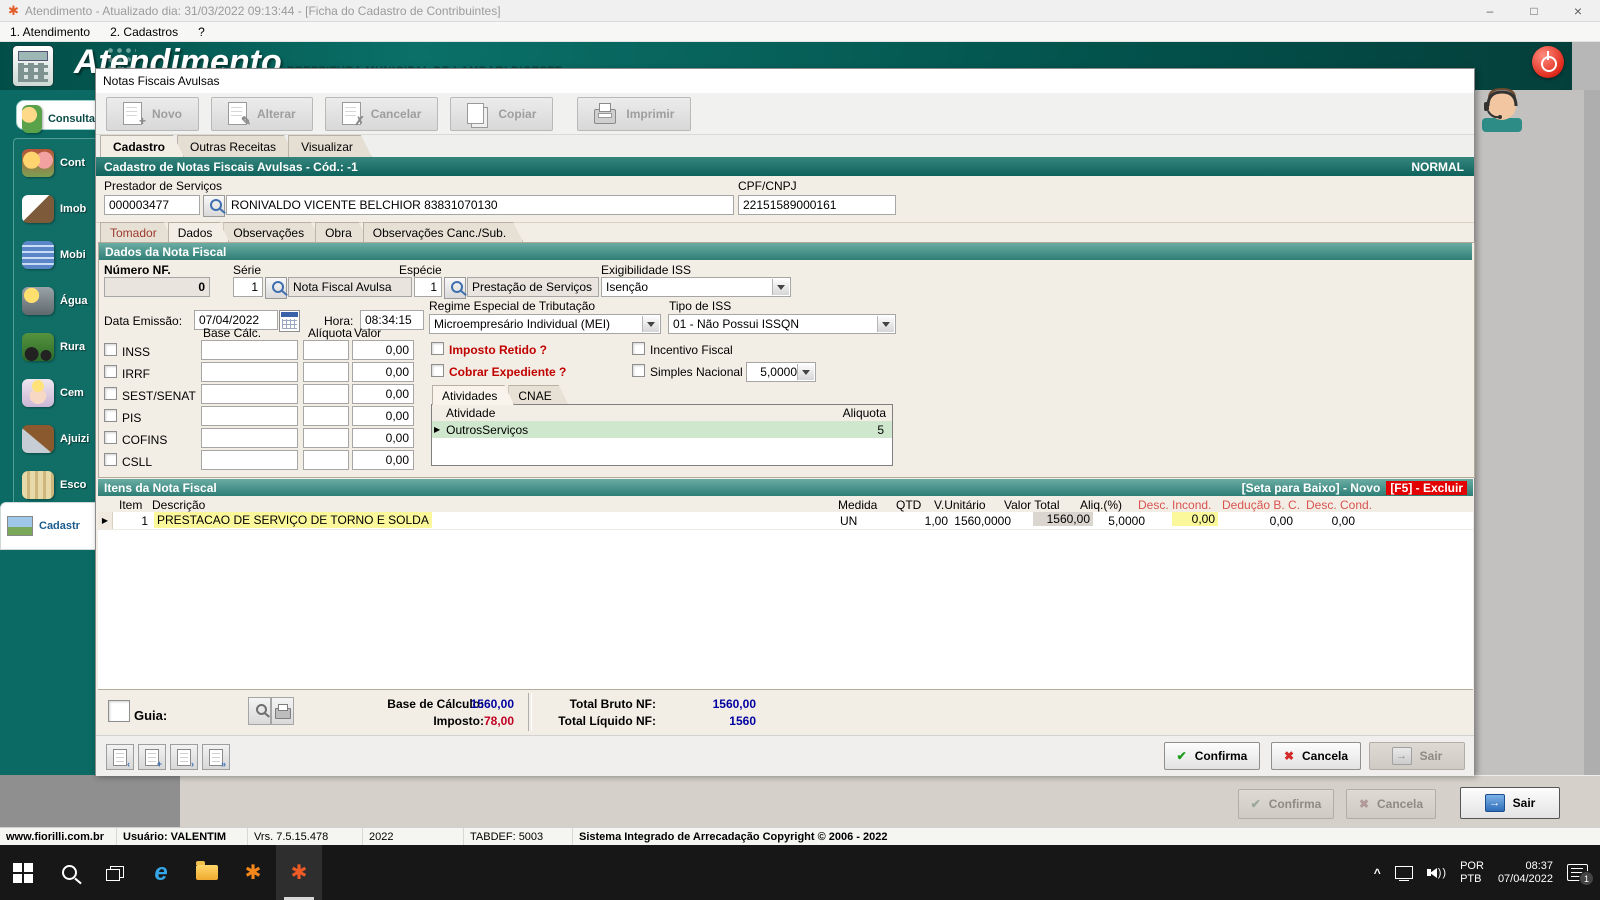 Image resolution: width=1600 pixels, height=900 pixels. Describe the element at coordinates (455, 288) in the screenshot. I see `especie-search-button` at that location.